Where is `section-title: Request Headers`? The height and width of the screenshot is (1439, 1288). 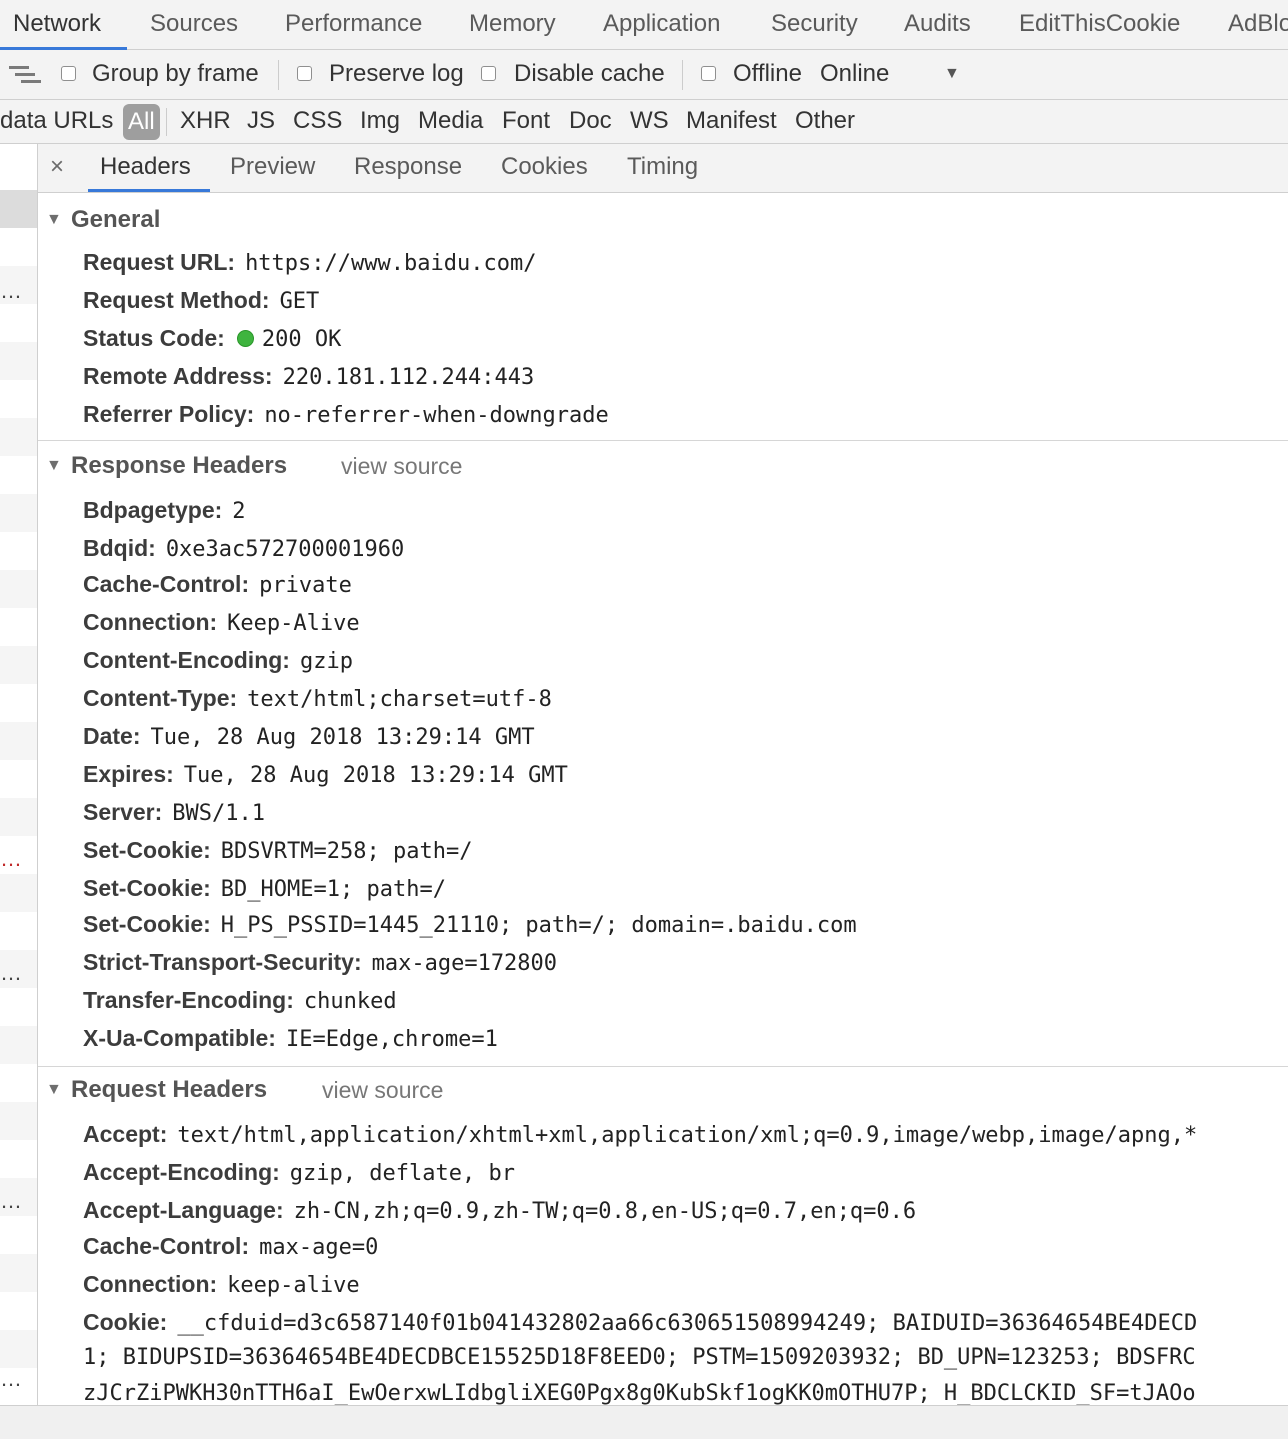
section-title: Request Headers is located at coordinates (169, 1089).